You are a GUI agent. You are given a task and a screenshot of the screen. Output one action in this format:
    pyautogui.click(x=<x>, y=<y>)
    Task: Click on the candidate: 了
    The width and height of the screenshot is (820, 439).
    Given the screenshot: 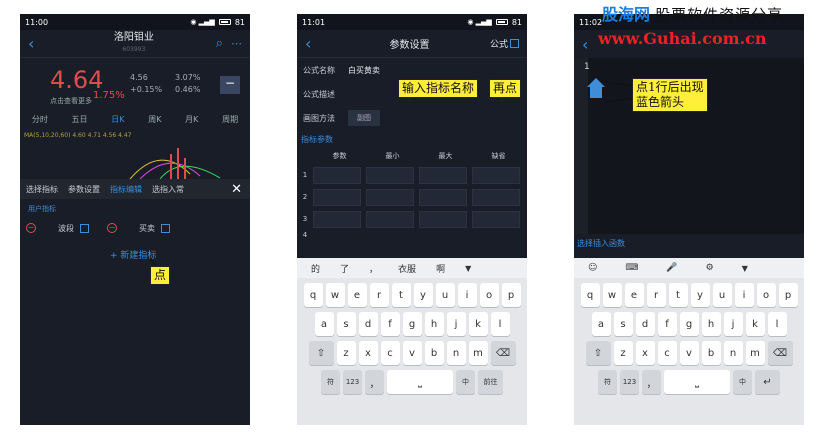 What is the action you would take?
    pyautogui.click(x=344, y=268)
    